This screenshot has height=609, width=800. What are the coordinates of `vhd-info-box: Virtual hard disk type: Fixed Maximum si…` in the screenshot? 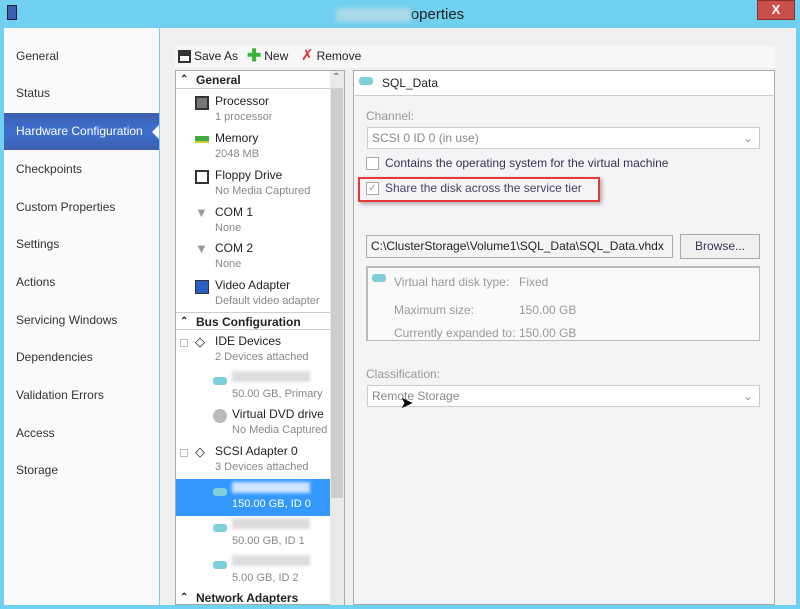 It's located at (563, 303).